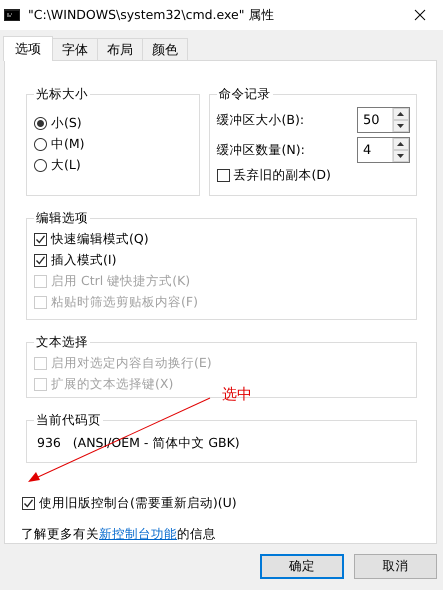 The height and width of the screenshot is (590, 443). What do you see at coordinates (152, 15) in the screenshot?
I see `window-title: "C:\WINDOWS\system32\cmd.exe" 属性` at bounding box center [152, 15].